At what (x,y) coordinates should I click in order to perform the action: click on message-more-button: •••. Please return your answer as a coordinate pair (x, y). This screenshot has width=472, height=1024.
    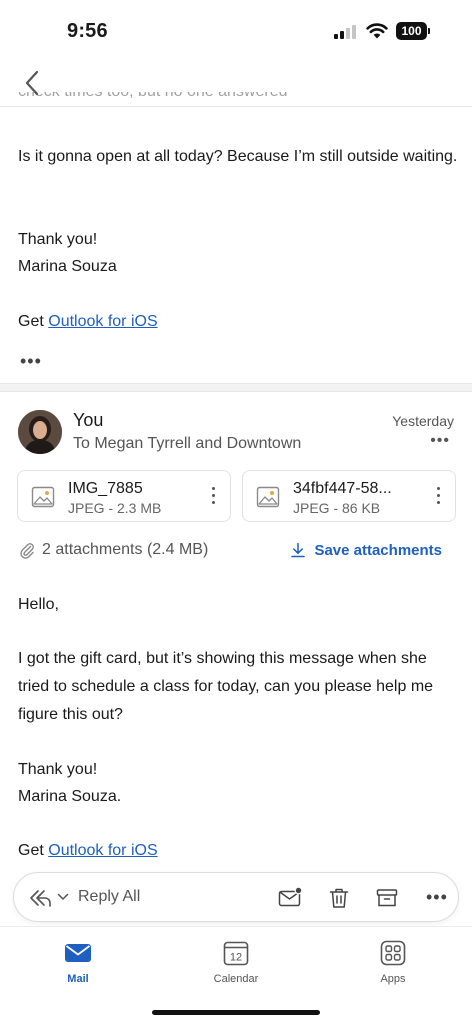
    Looking at the image, I should click on (440, 441).